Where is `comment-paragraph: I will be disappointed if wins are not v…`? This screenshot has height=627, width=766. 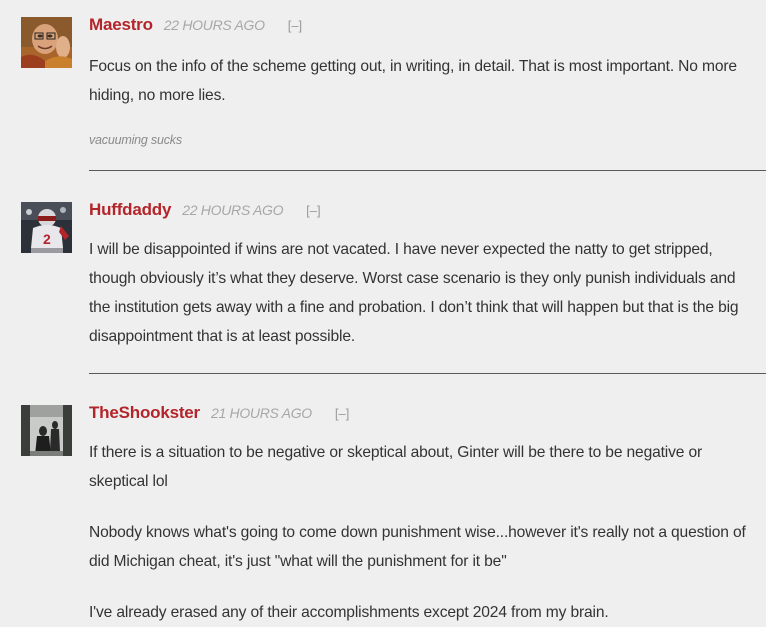
comment-paragraph: I will be disappointed if wins are not v… is located at coordinates (414, 293).